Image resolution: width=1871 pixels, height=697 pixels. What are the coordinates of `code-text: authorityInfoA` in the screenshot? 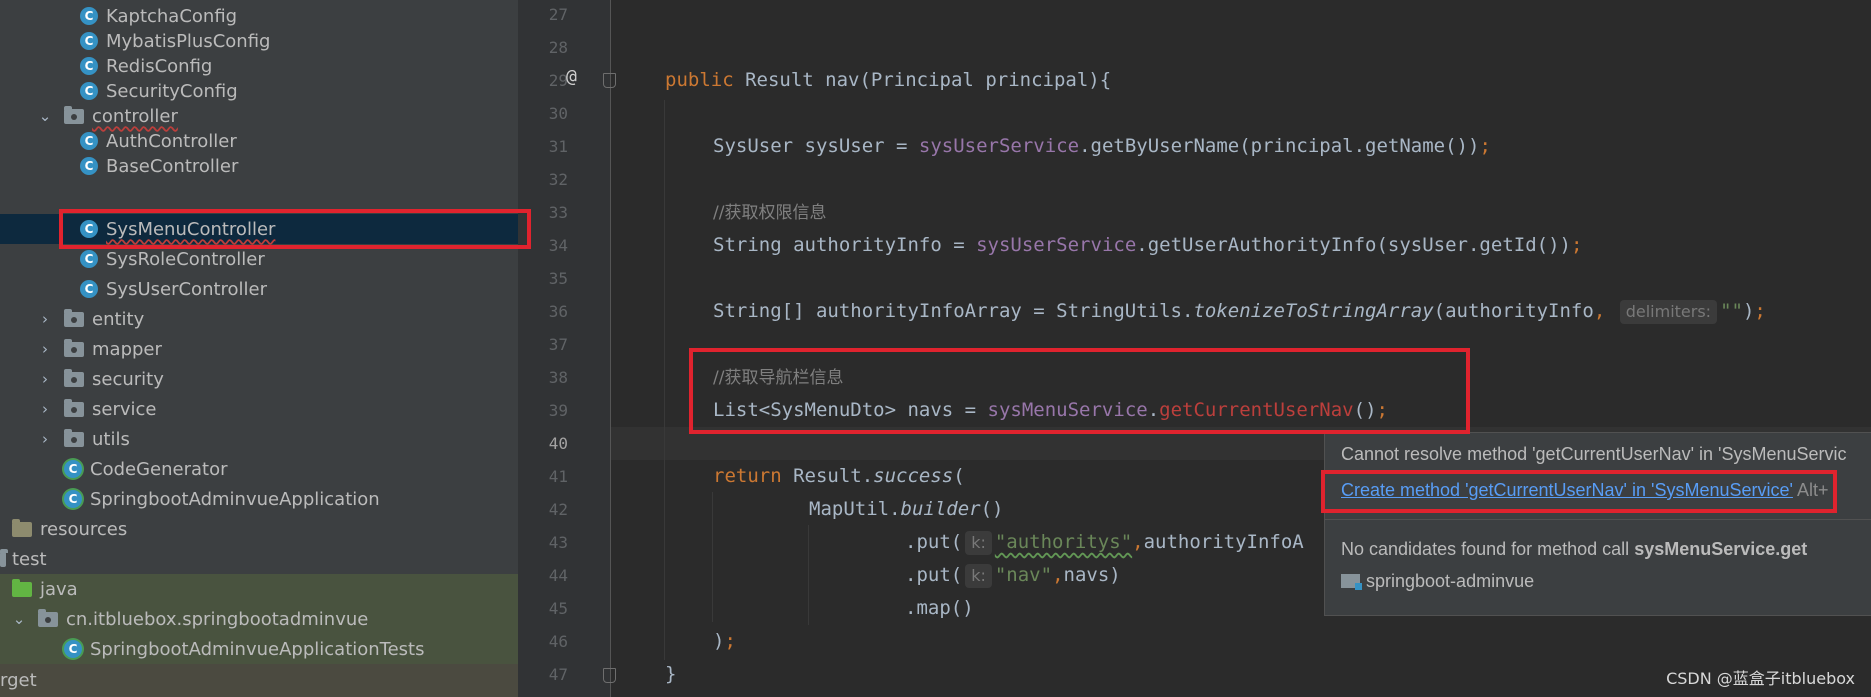 It's located at (1223, 542).